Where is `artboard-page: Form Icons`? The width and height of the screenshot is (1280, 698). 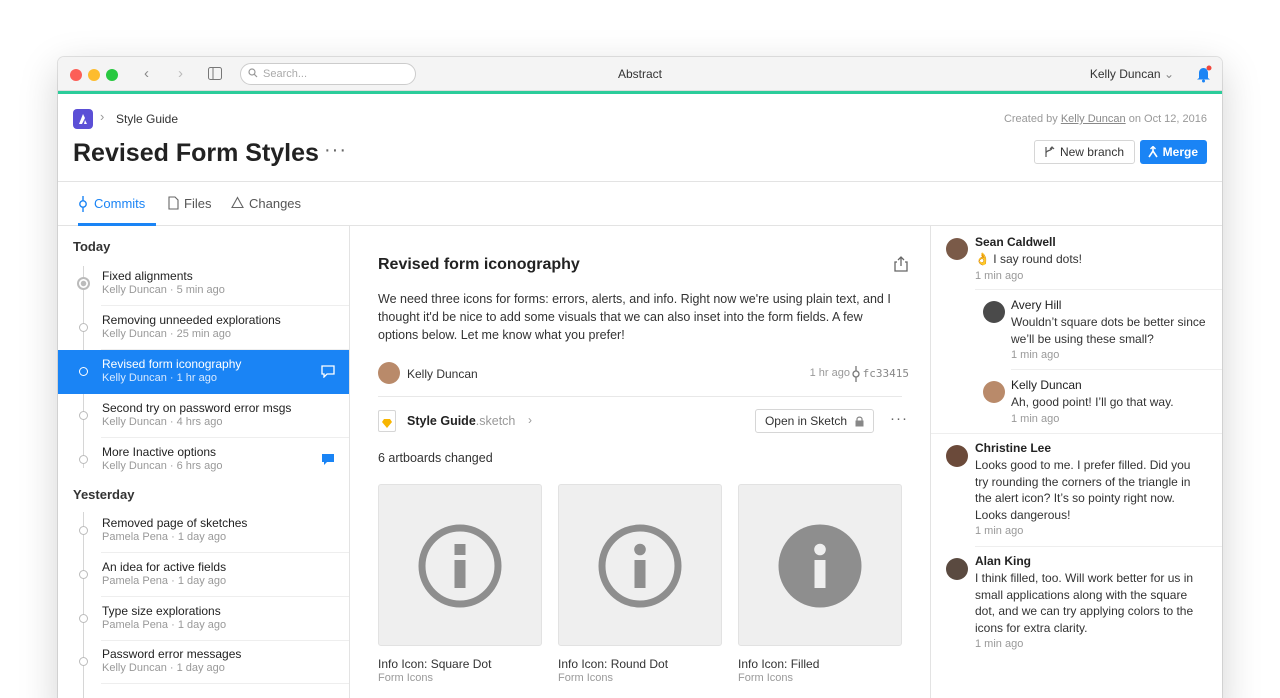 artboard-page: Form Icons is located at coordinates (766, 678).